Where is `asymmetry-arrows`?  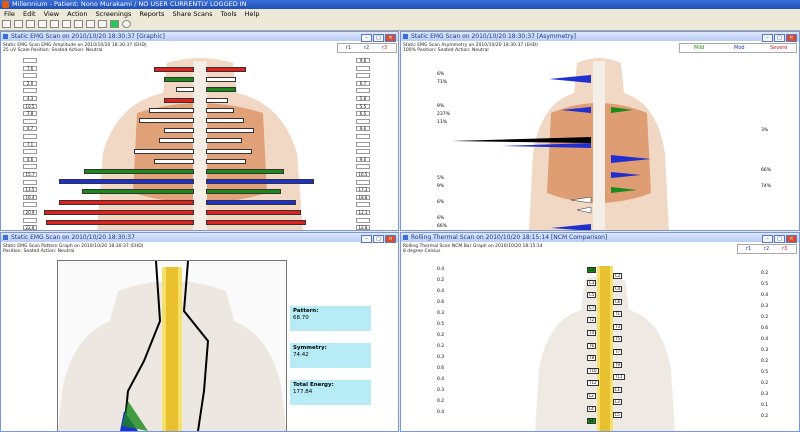
asymmetry-arrows is located at coordinates (551, 152).